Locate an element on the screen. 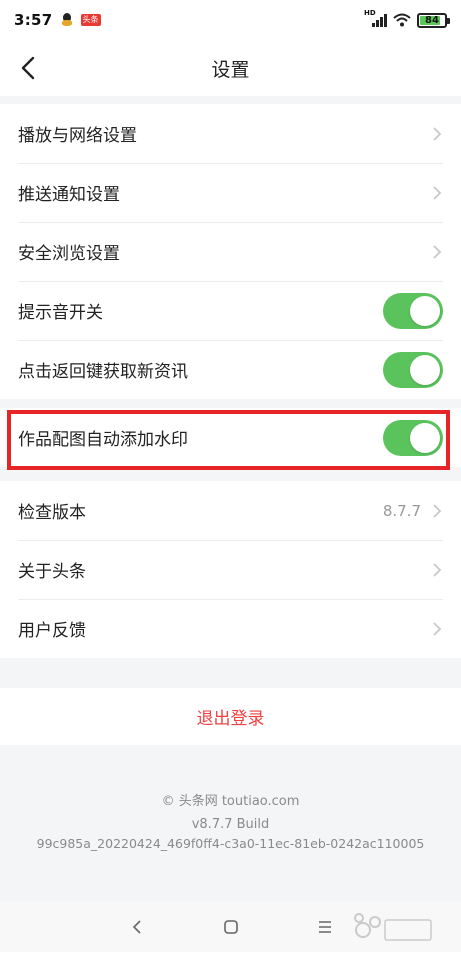 The width and height of the screenshot is (461, 962). settings-item-label: 关于头条 is located at coordinates (52, 572).